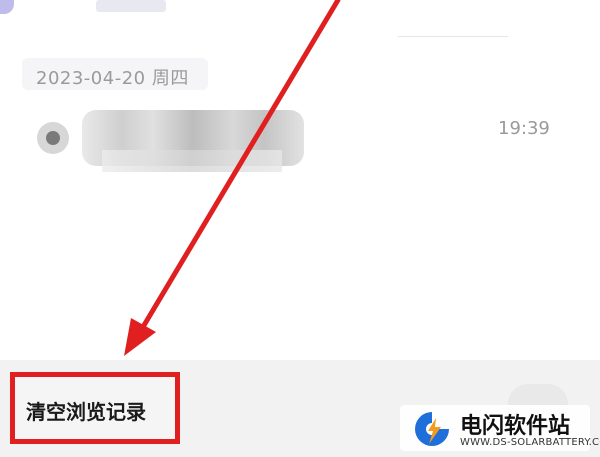 This screenshot has width=600, height=457. Describe the element at coordinates (131, 6) in the screenshot. I see `partial-history-text` at that location.